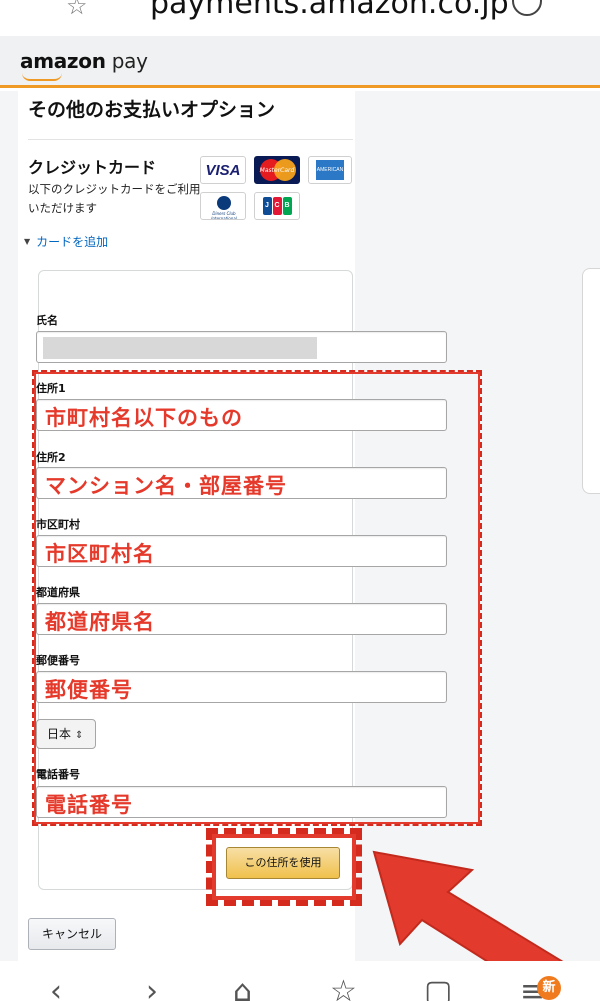  What do you see at coordinates (152, 110) in the screenshot?
I see `page-title: その他のお支払いオプション` at bounding box center [152, 110].